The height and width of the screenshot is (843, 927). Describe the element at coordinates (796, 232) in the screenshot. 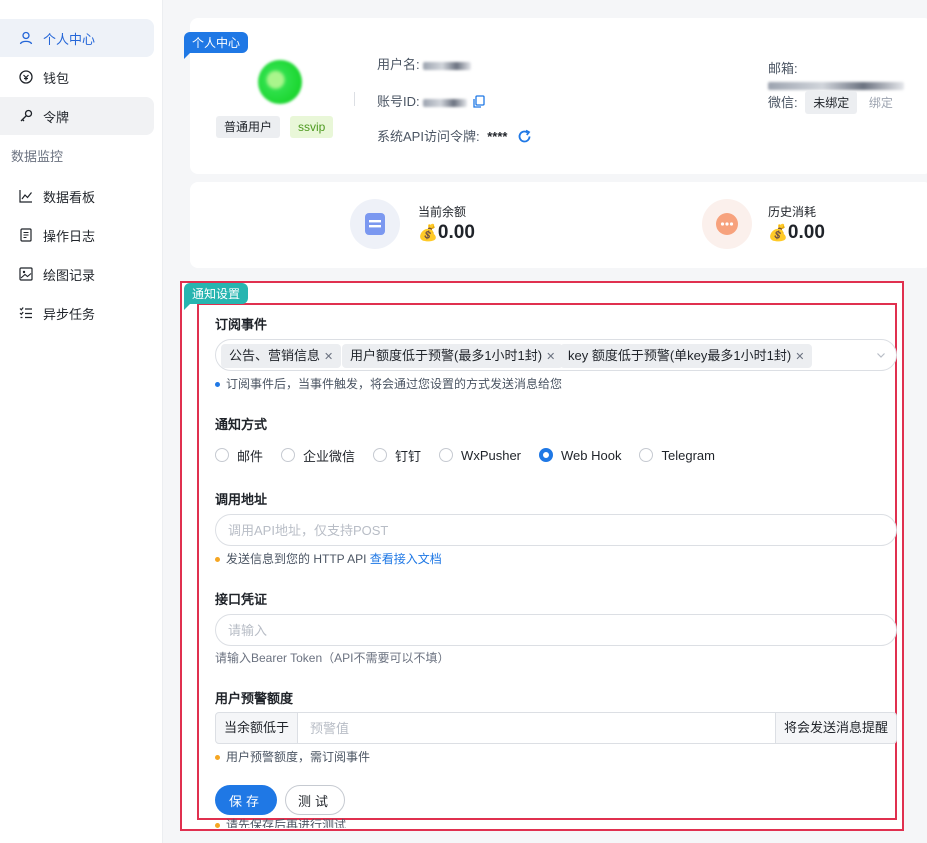

I see `history-consumption-value: 💰0.00` at that location.